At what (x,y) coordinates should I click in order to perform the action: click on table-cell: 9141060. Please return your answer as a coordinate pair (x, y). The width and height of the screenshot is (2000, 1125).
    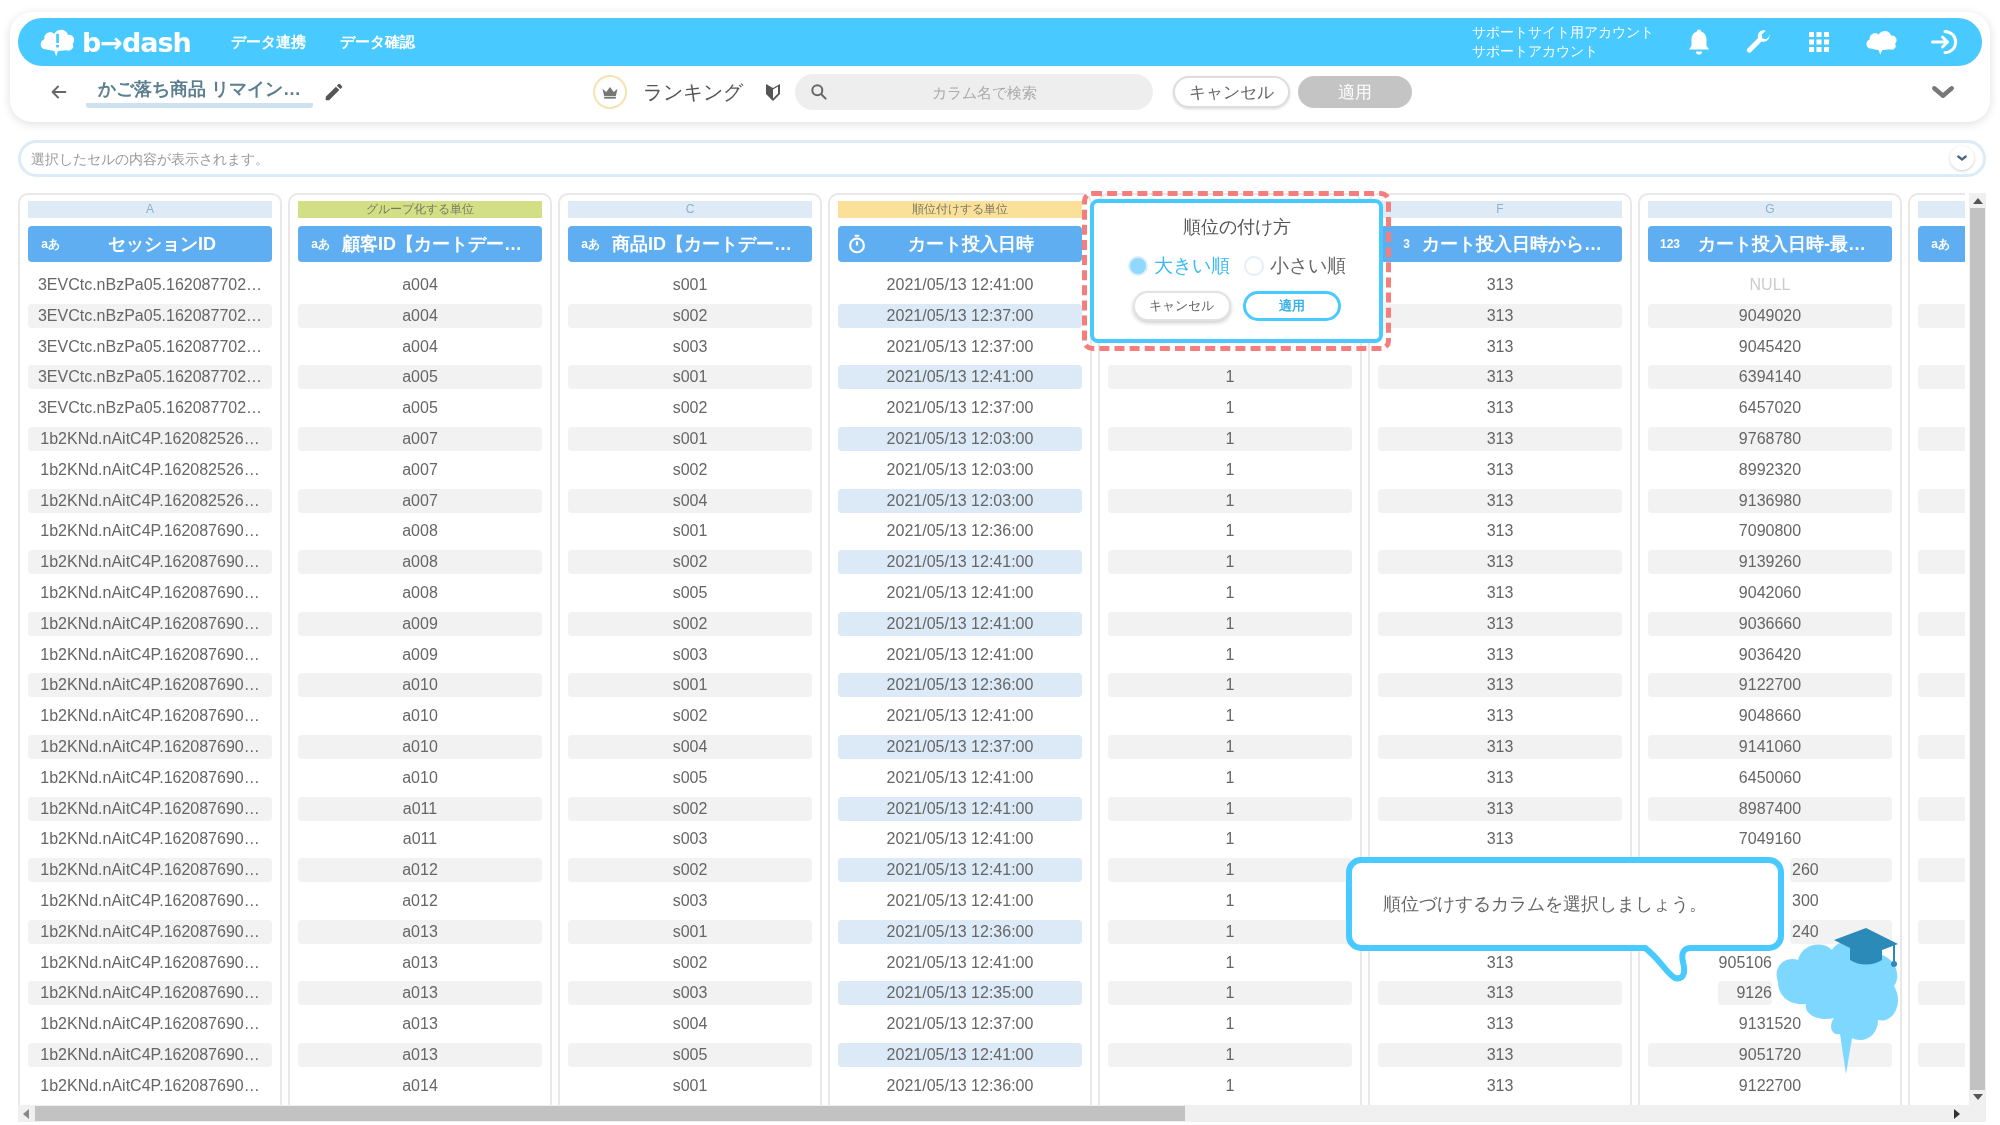
    Looking at the image, I should click on (1770, 746).